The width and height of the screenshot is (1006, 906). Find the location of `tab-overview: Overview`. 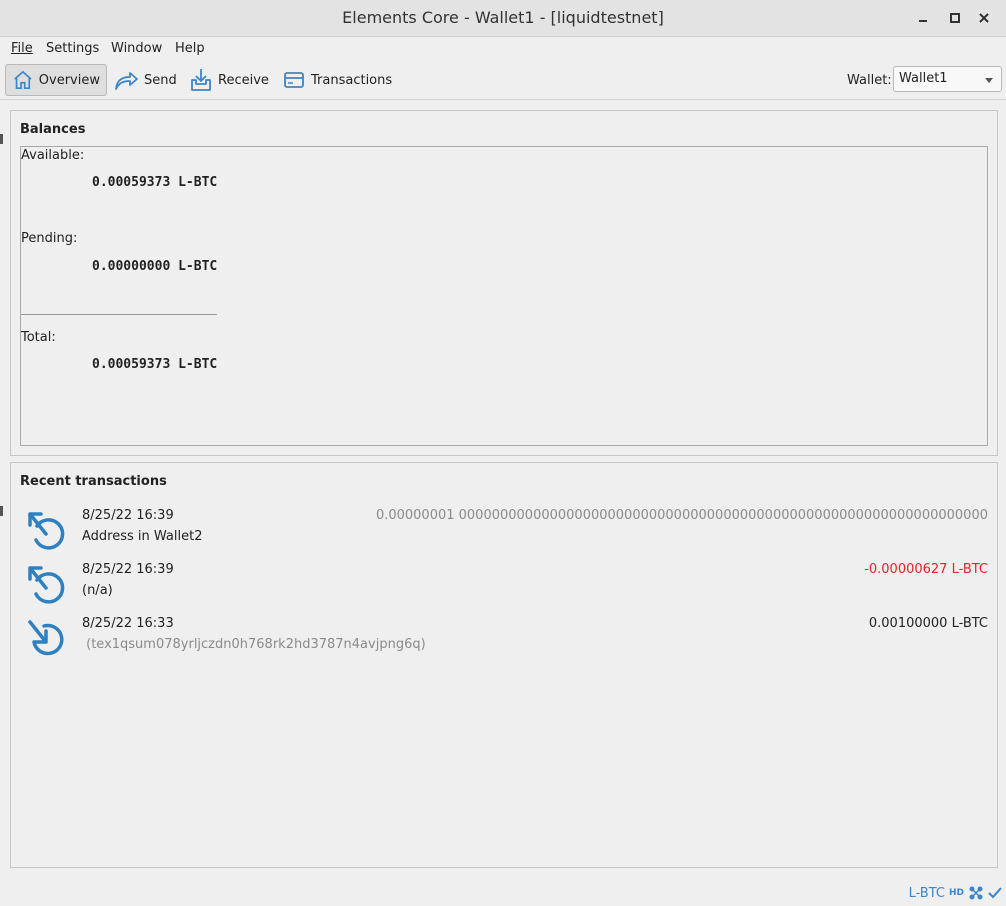

tab-overview: Overview is located at coordinates (56, 80).